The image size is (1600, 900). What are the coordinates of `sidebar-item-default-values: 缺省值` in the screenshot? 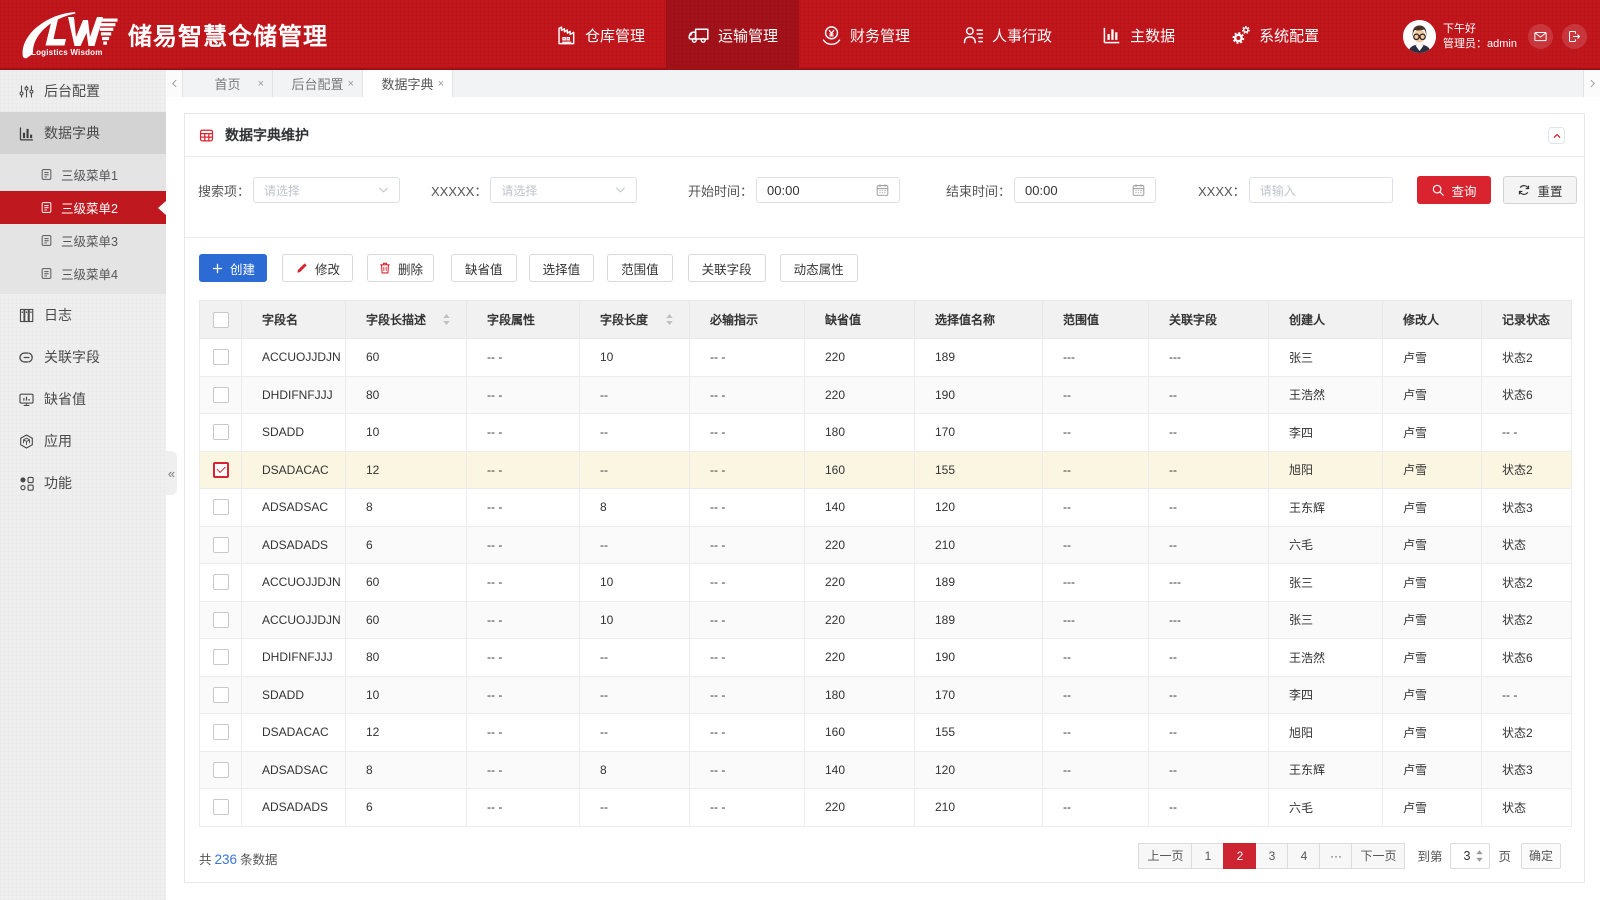 It's located at (83, 399).